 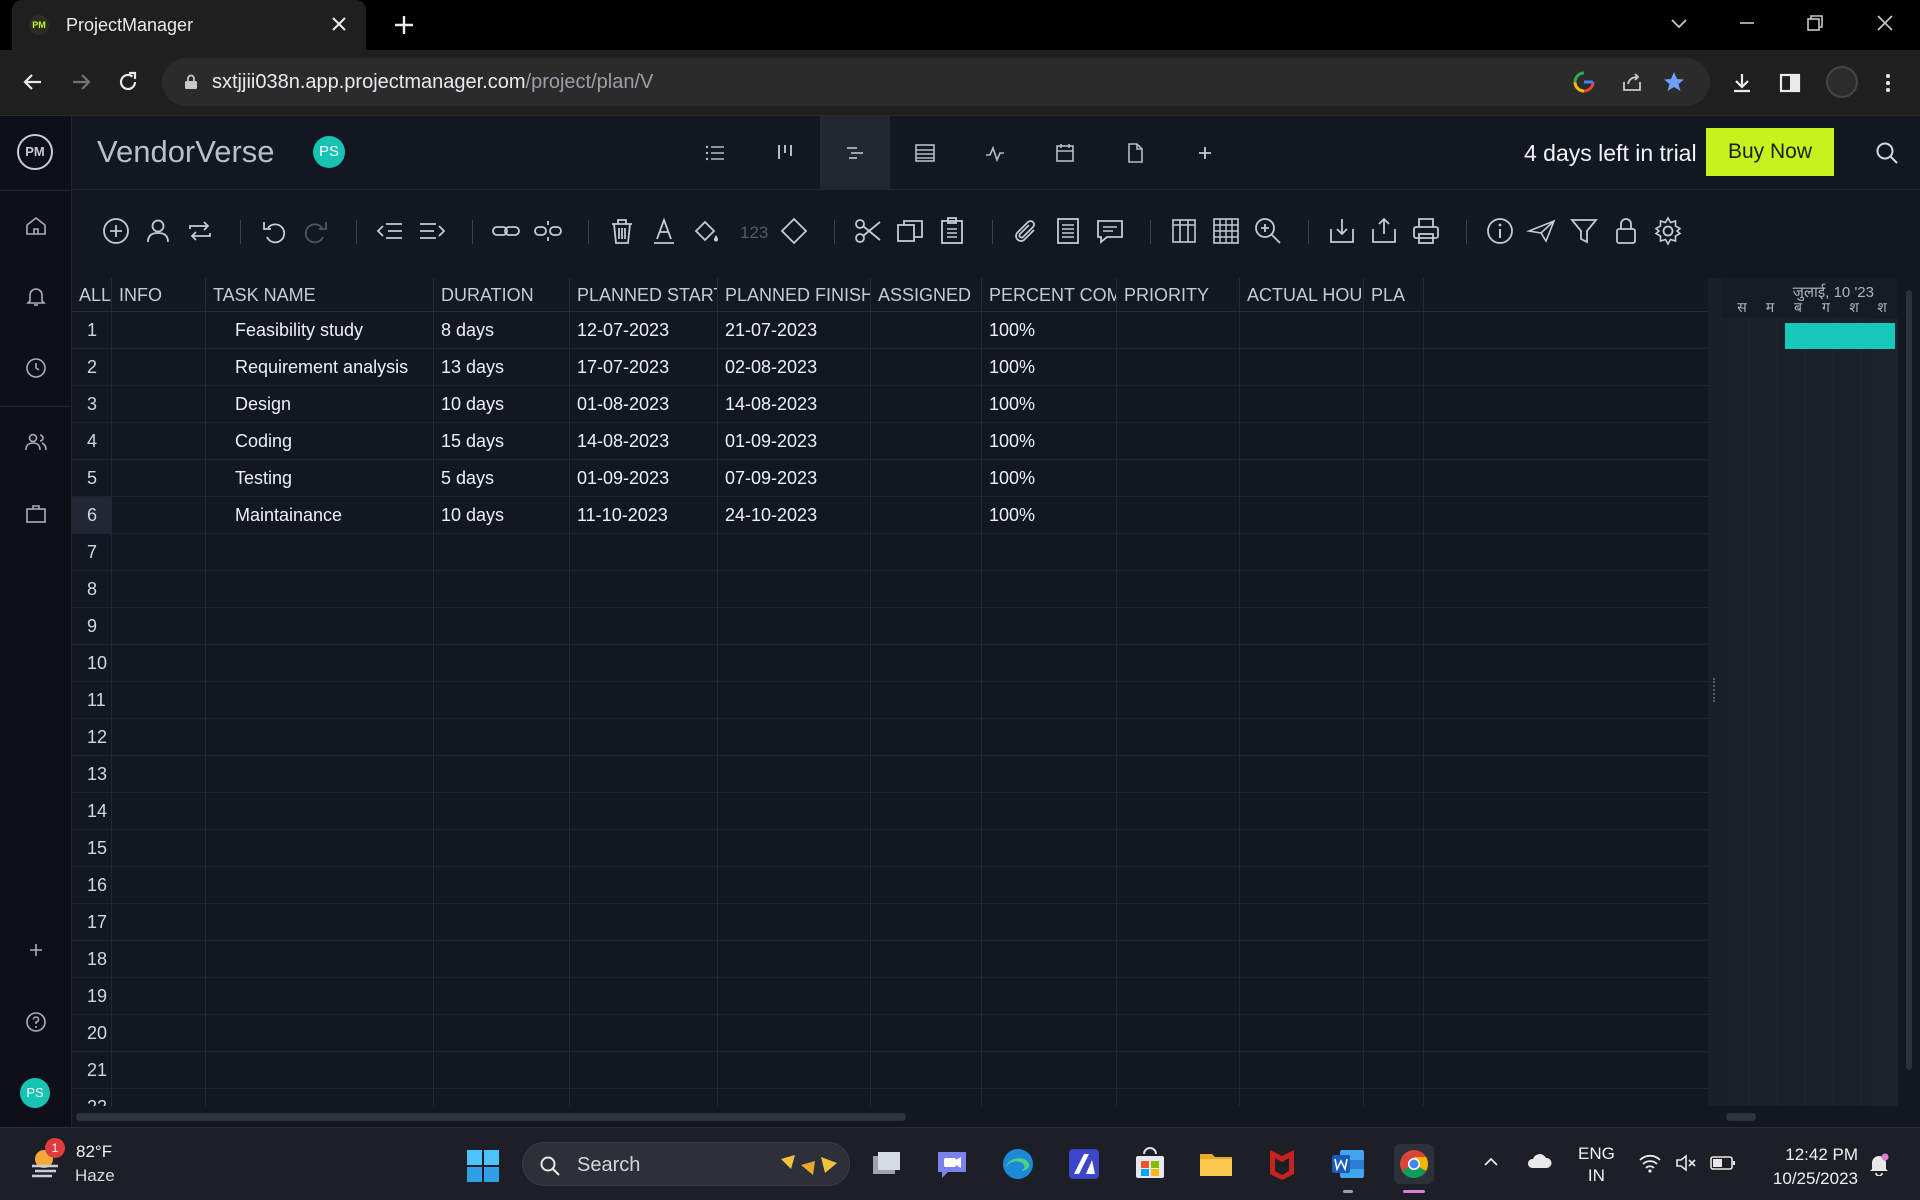 What do you see at coordinates (483, 1166) in the screenshot?
I see `windows-start-icon` at bounding box center [483, 1166].